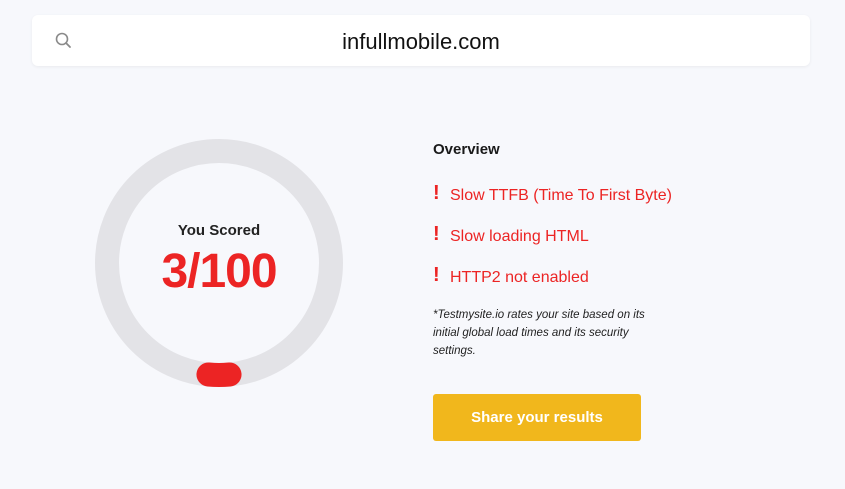 Image resolution: width=845 pixels, height=489 pixels. I want to click on issue-item: ! HTTP2 not enabled, so click(593, 277).